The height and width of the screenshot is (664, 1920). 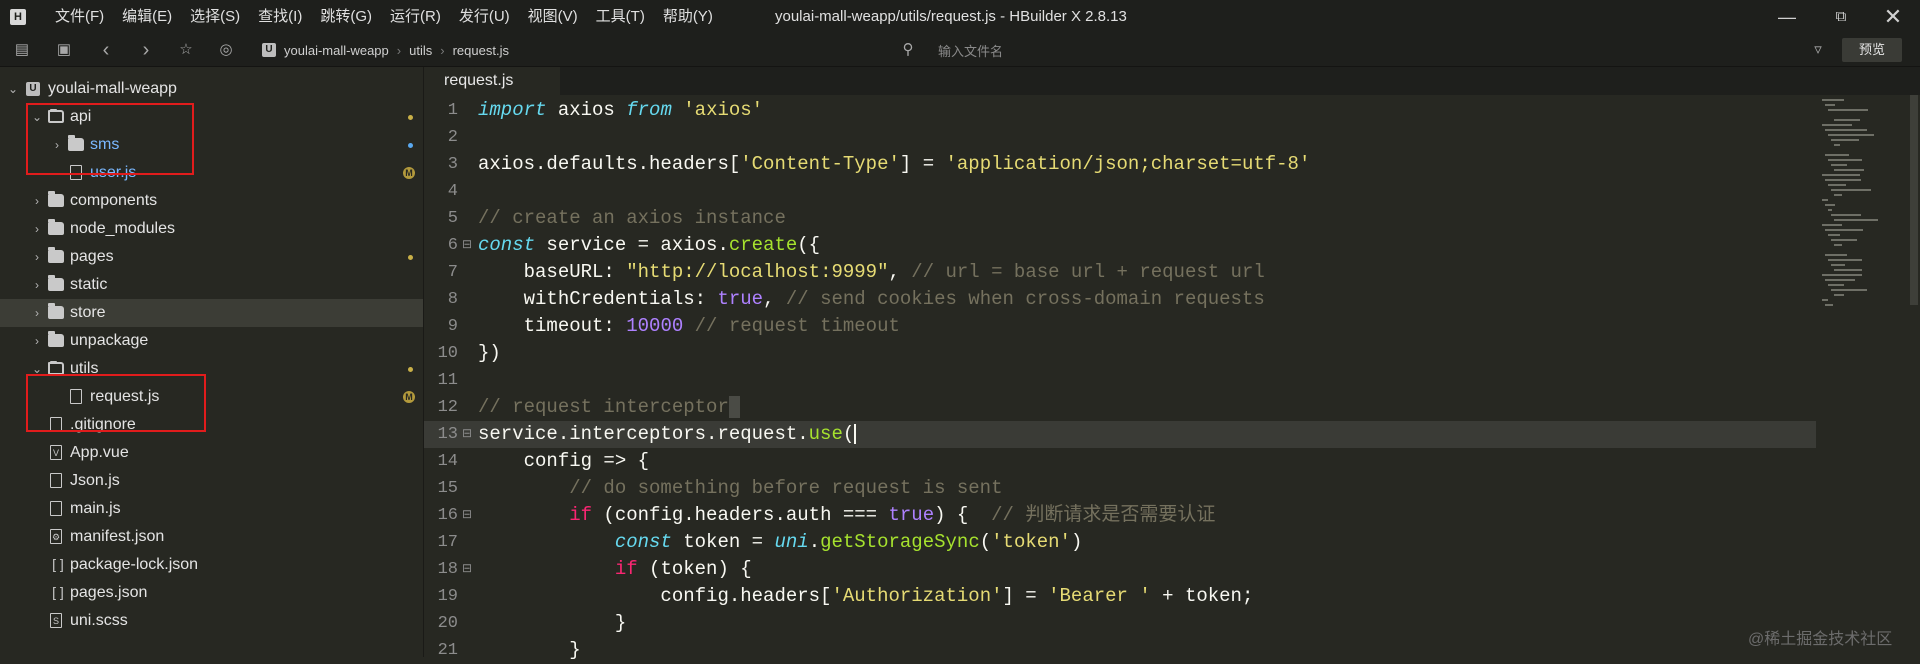 I want to click on menu-find: 查找(I), so click(x=280, y=17).